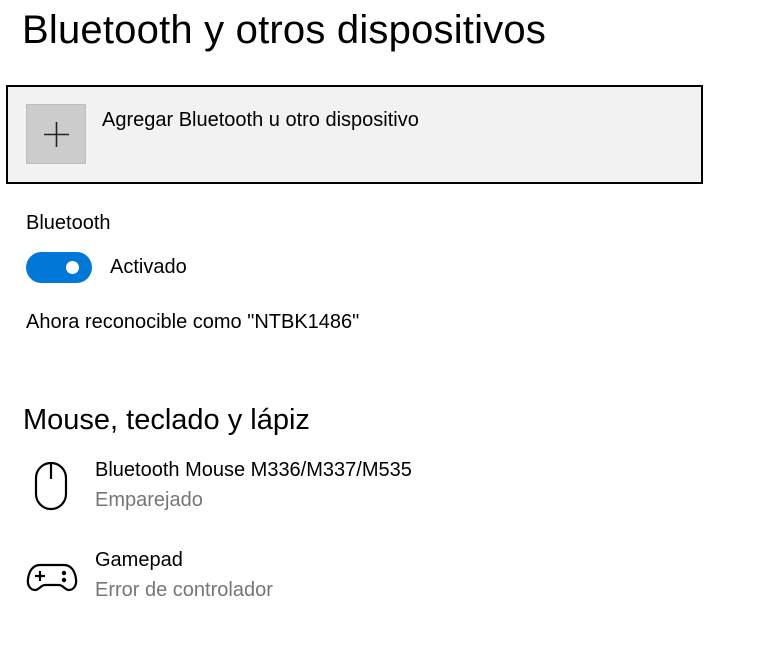 The height and width of the screenshot is (646, 770). I want to click on device-status: Emparejado, so click(149, 500).